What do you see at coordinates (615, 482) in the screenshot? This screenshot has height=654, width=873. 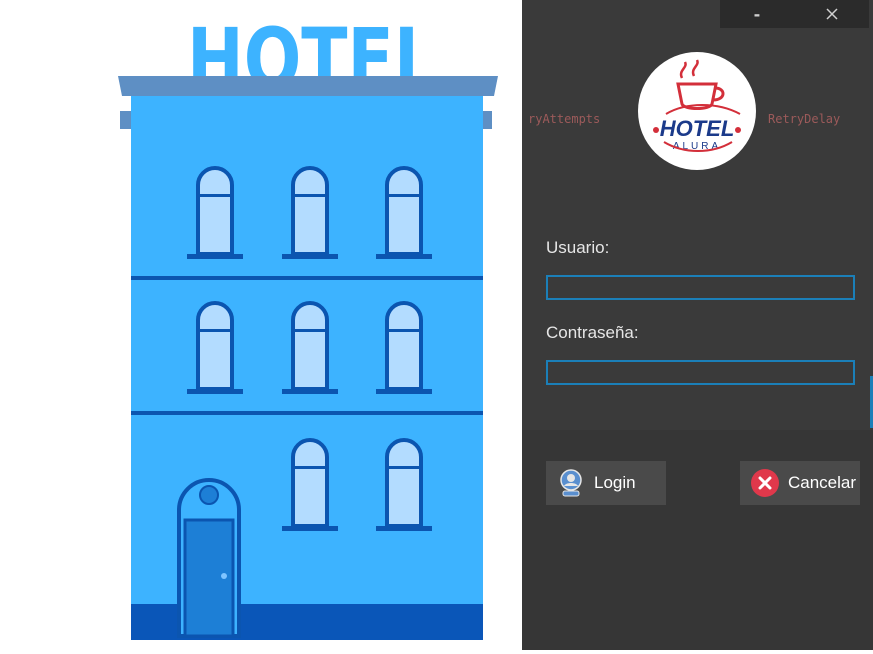 I see `login-button-label: Login` at bounding box center [615, 482].